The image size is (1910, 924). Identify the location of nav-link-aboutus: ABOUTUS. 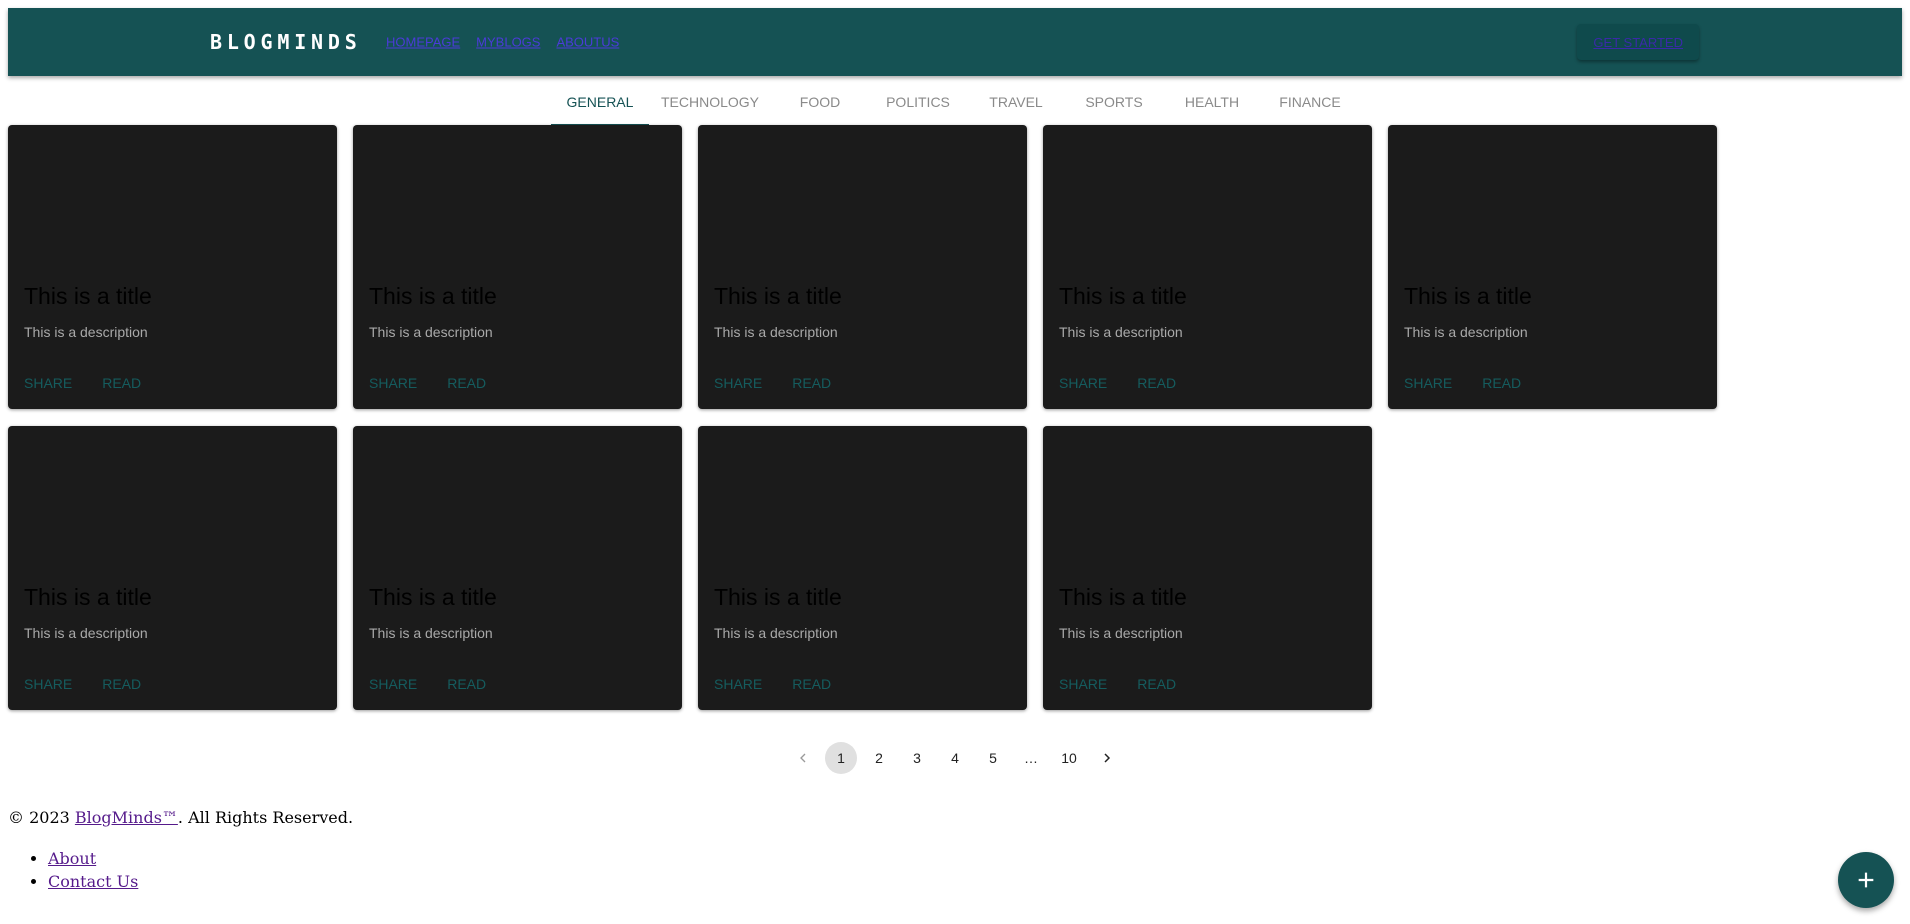
(587, 42).